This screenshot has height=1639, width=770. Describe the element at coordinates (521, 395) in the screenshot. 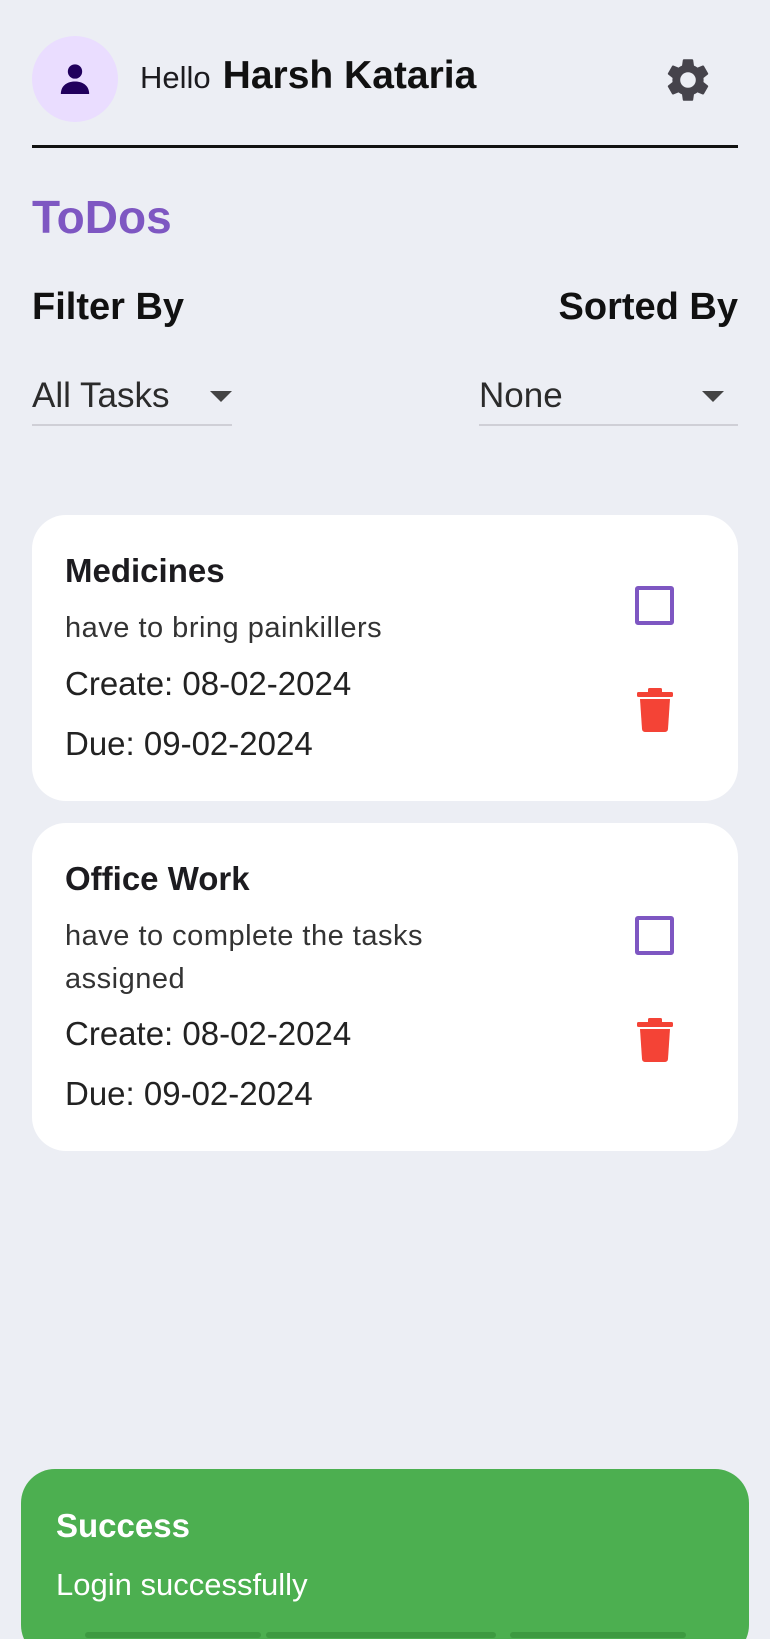

I see `sort-selected-value: None` at that location.